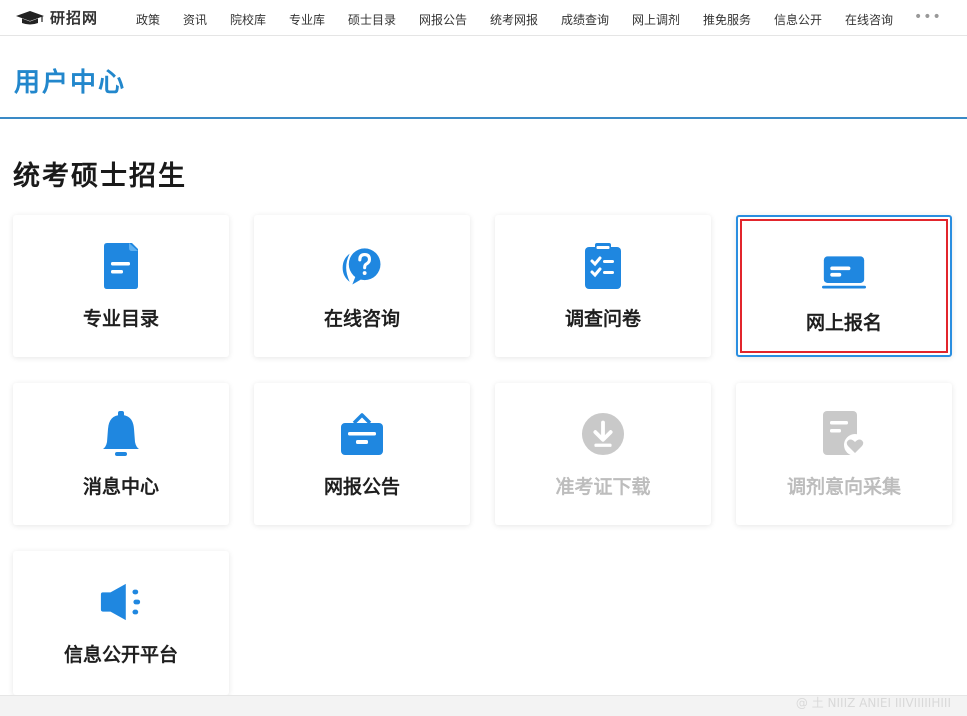 The image size is (967, 716). Describe the element at coordinates (514, 19) in the screenshot. I see `nav-item-unified-registration: 统考网报` at that location.